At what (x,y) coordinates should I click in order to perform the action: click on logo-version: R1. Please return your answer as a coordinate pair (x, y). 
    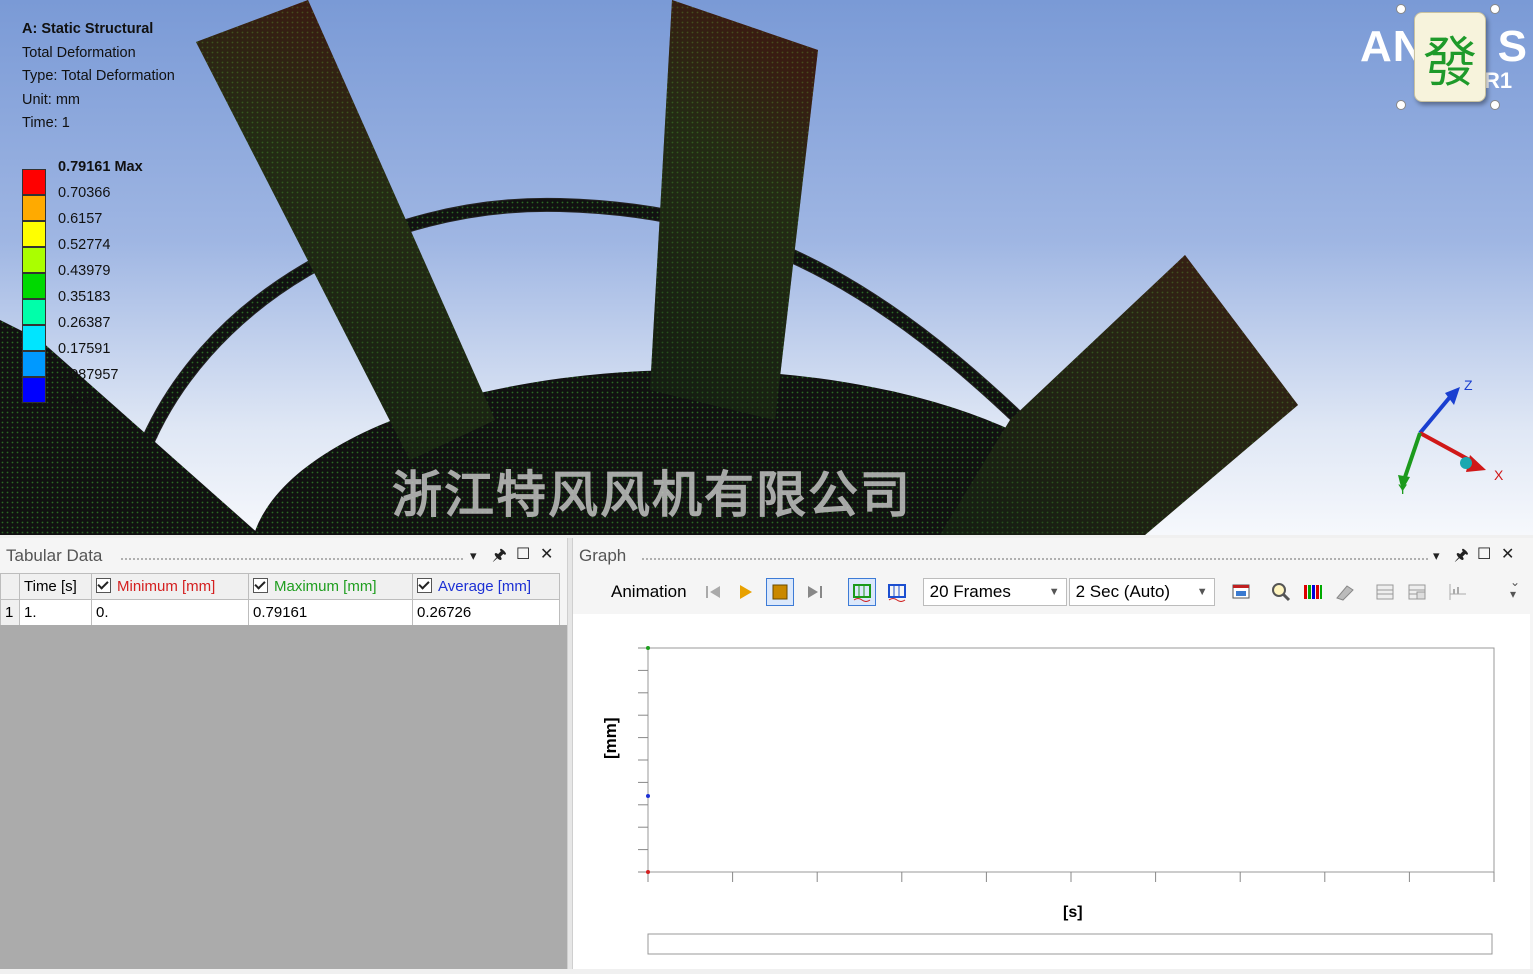
    Looking at the image, I should click on (1498, 80).